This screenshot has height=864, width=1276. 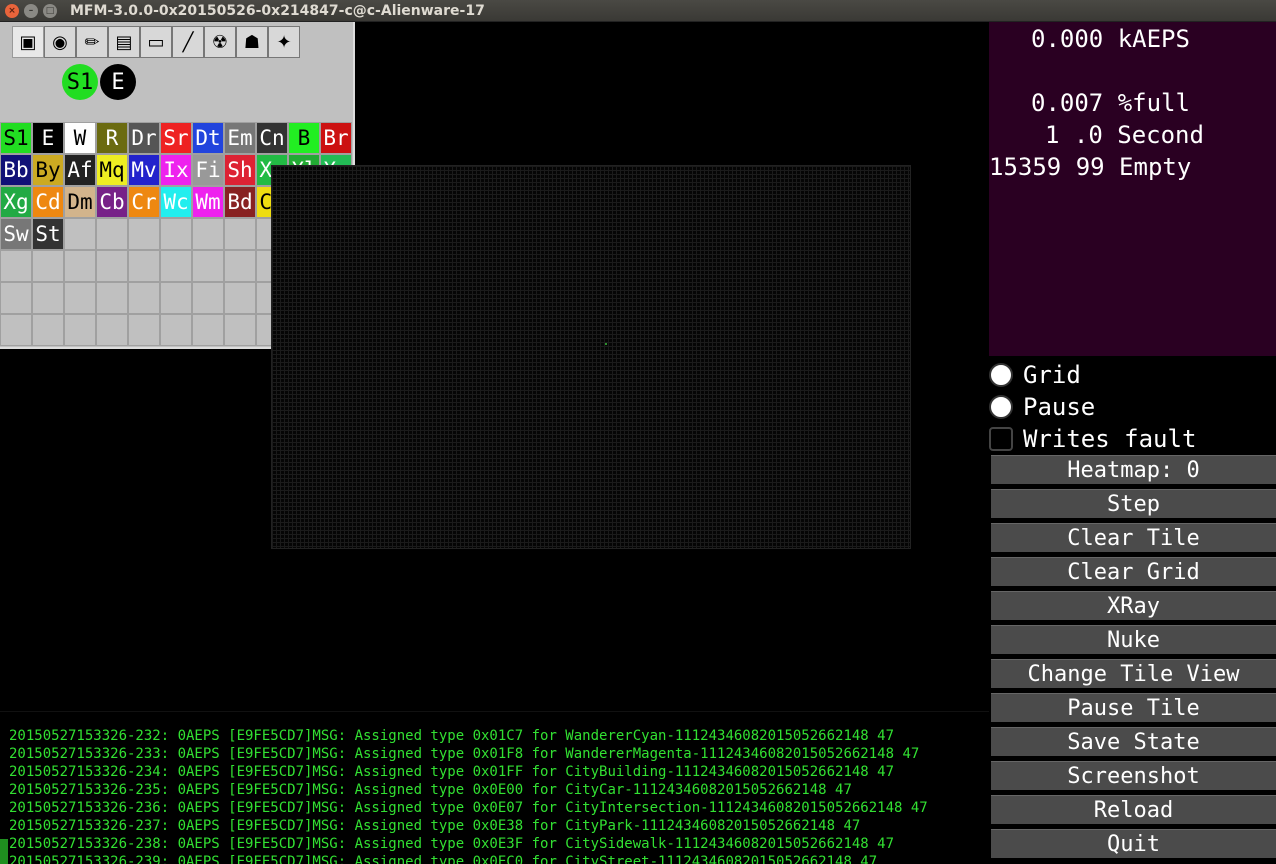 What do you see at coordinates (12, 10) in the screenshot?
I see `close-window-button: ×` at bounding box center [12, 10].